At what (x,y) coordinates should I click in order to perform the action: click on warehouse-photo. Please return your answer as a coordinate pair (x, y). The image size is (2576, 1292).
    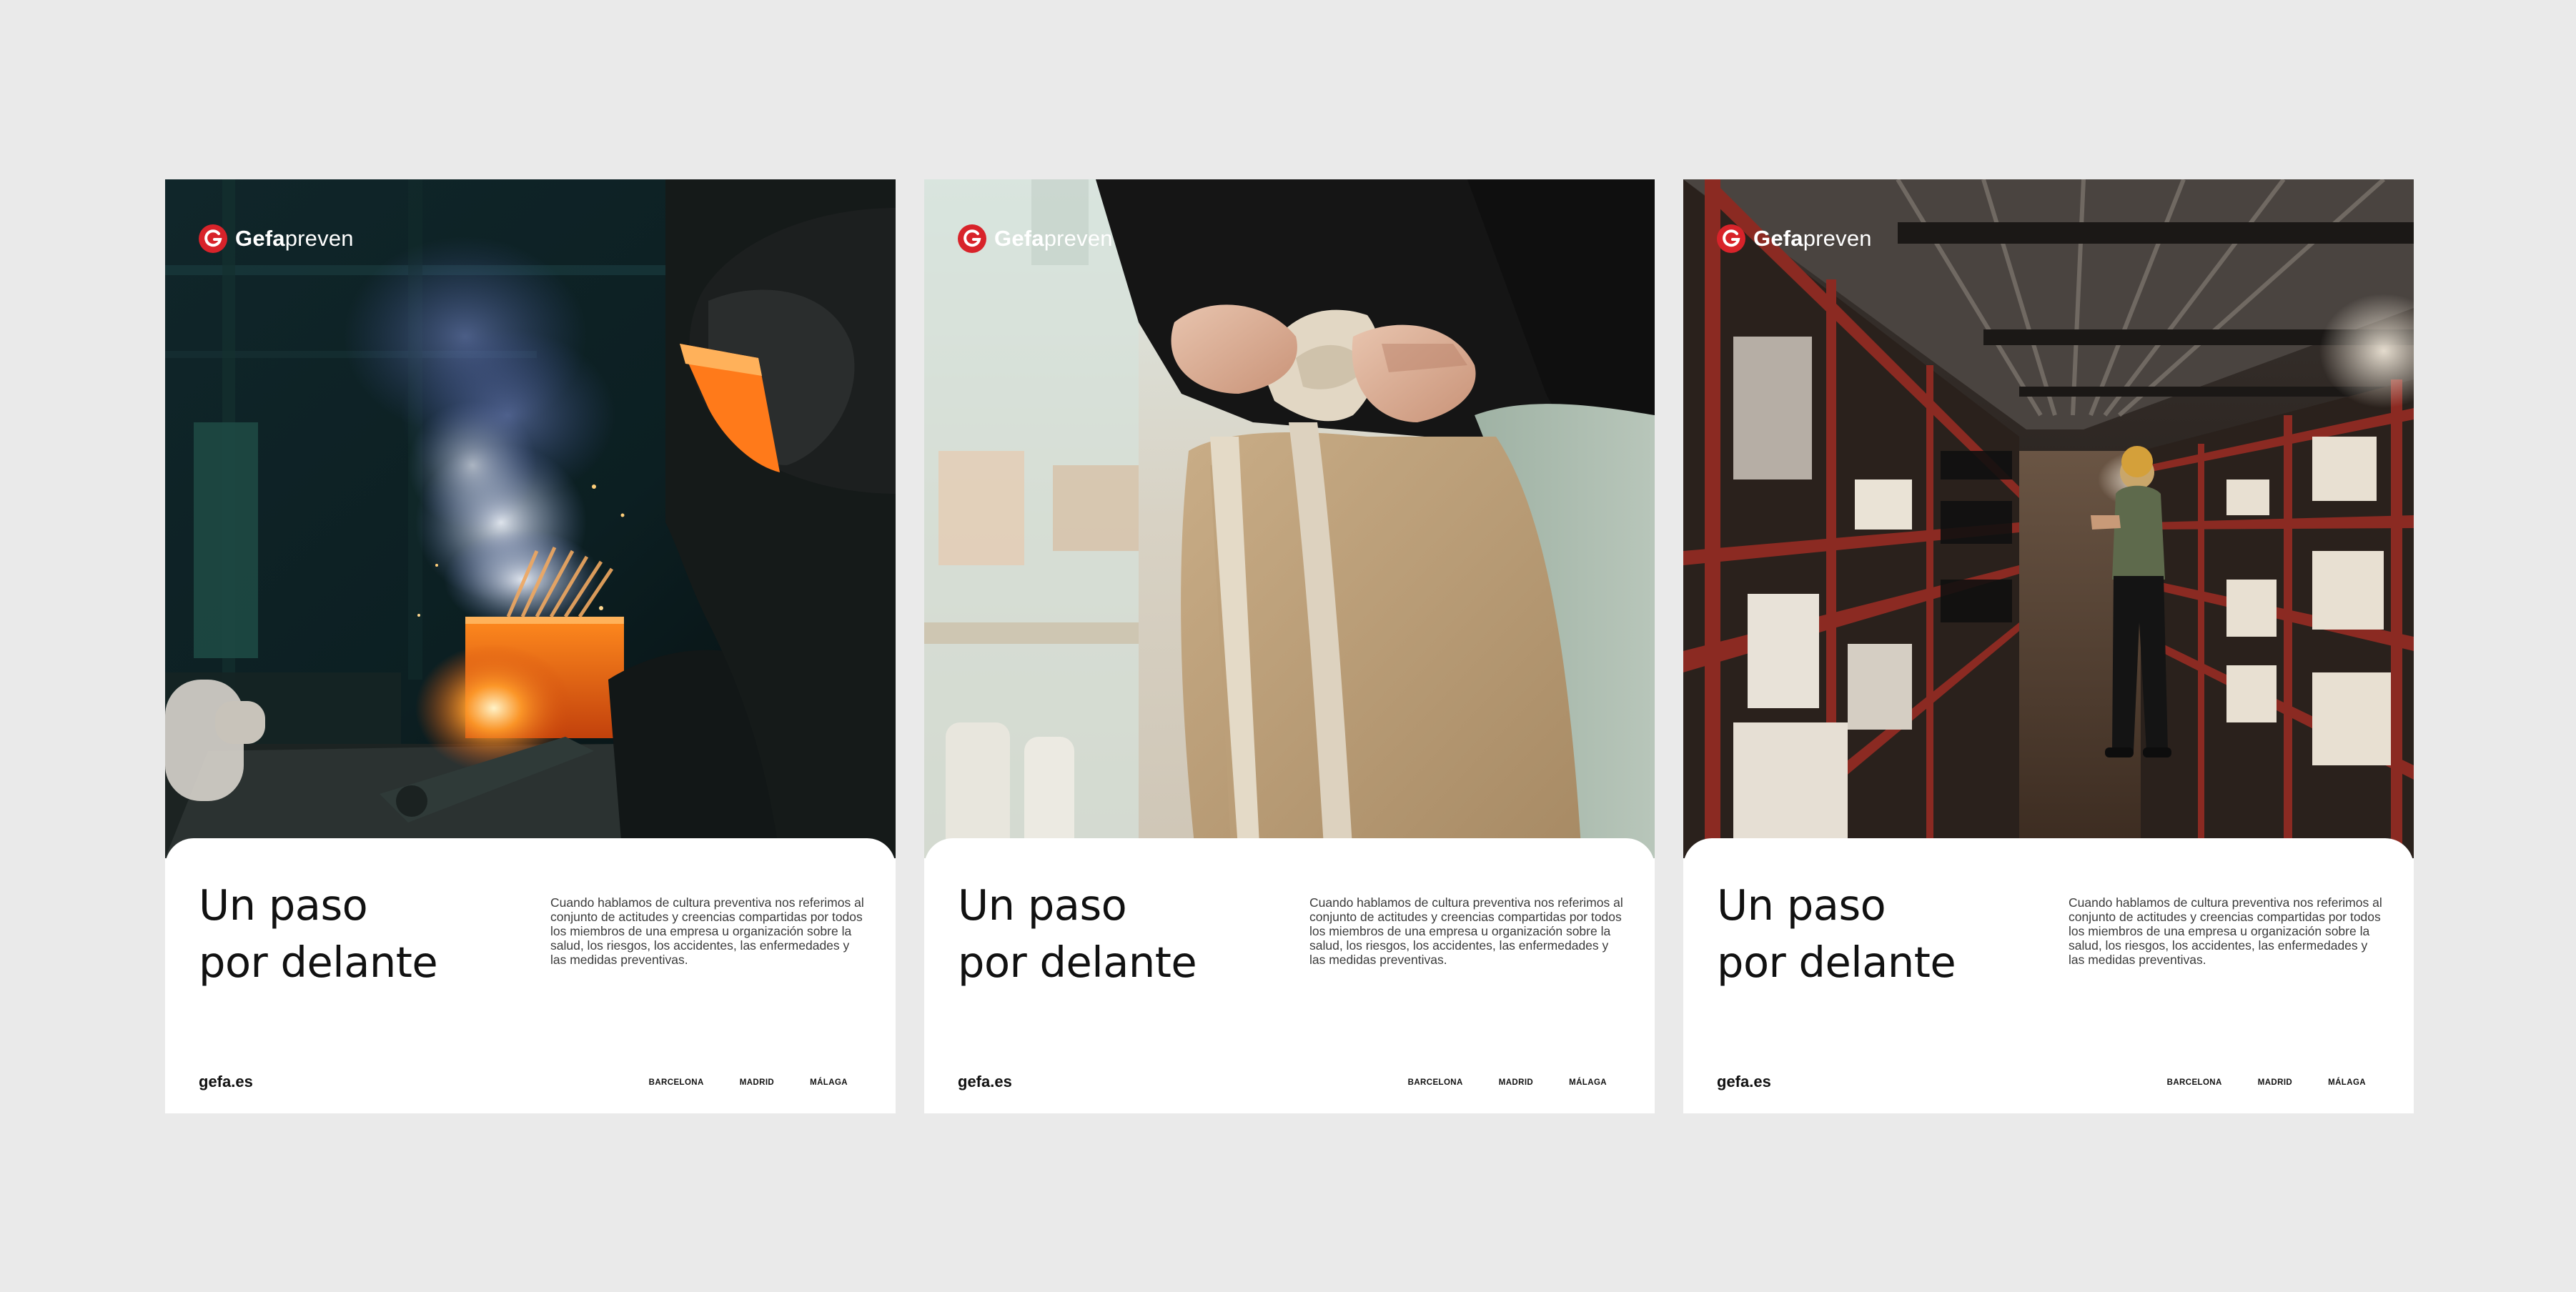
    Looking at the image, I should click on (2048, 518).